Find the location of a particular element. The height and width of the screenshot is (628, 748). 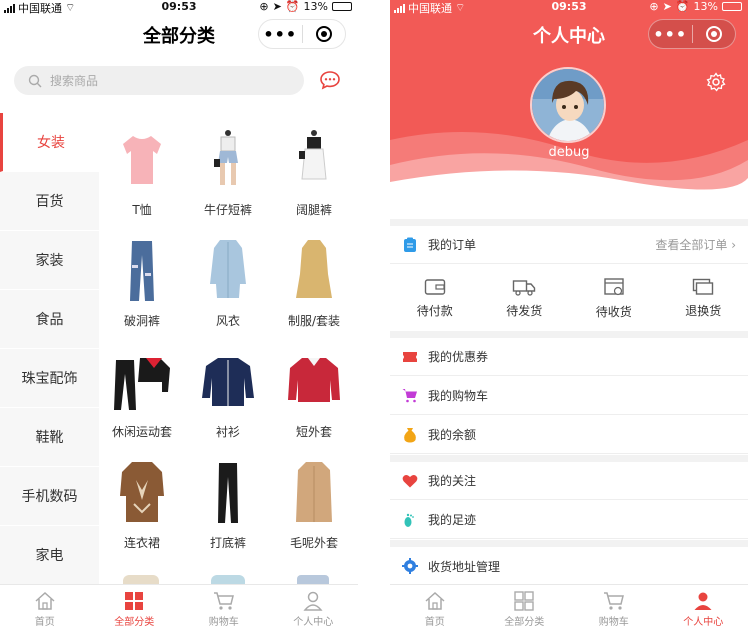

category-womens: 女装 is located at coordinates (49, 142).